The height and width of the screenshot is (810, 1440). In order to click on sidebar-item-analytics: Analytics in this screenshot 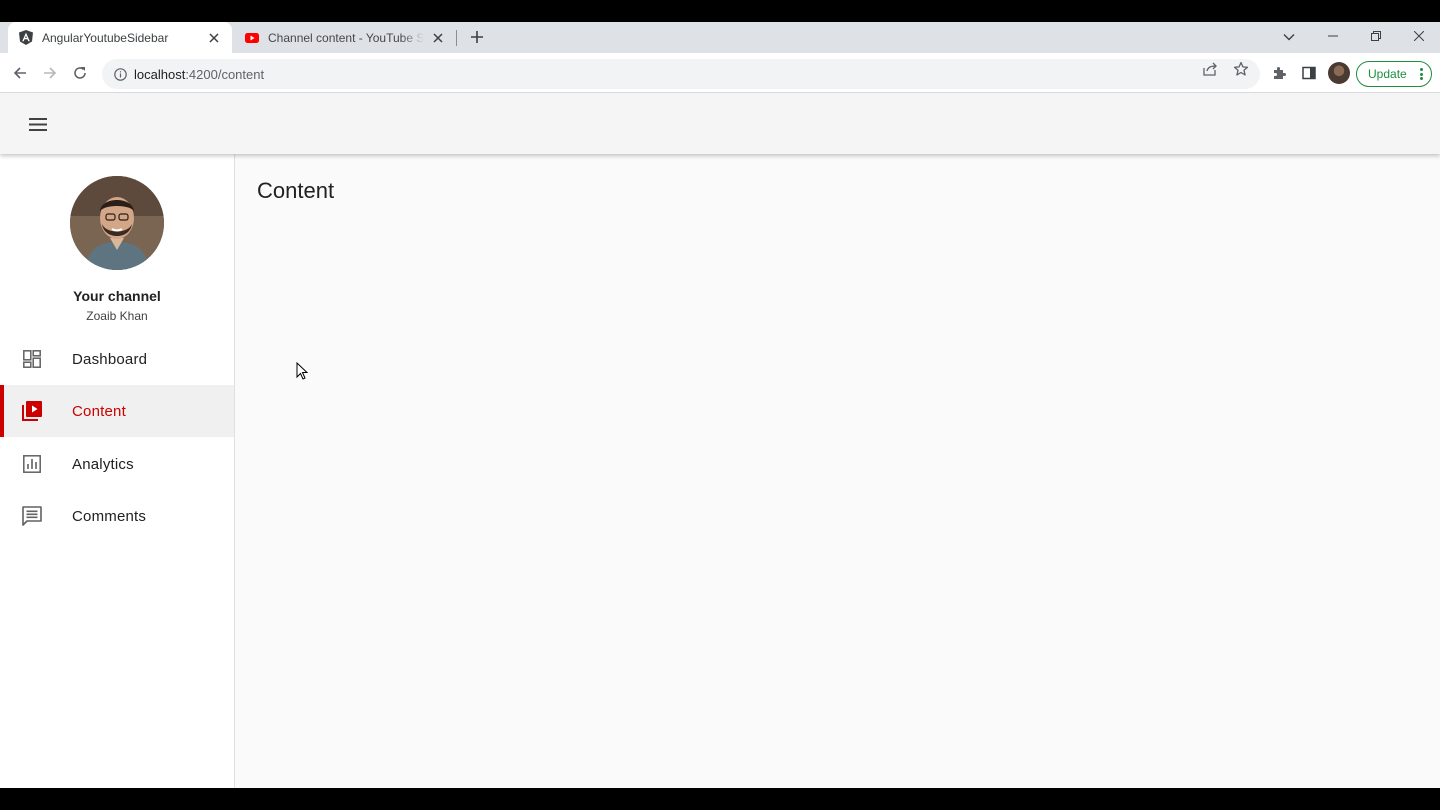, I will do `click(117, 464)`.